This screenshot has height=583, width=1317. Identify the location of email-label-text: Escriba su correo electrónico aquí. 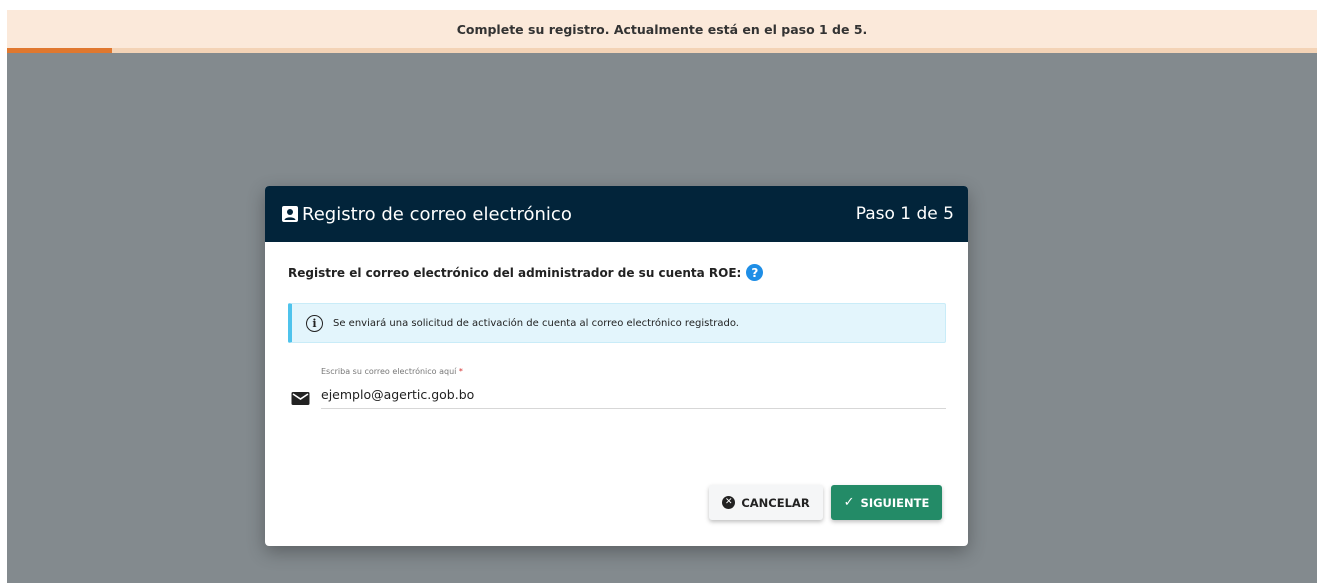
(389, 371).